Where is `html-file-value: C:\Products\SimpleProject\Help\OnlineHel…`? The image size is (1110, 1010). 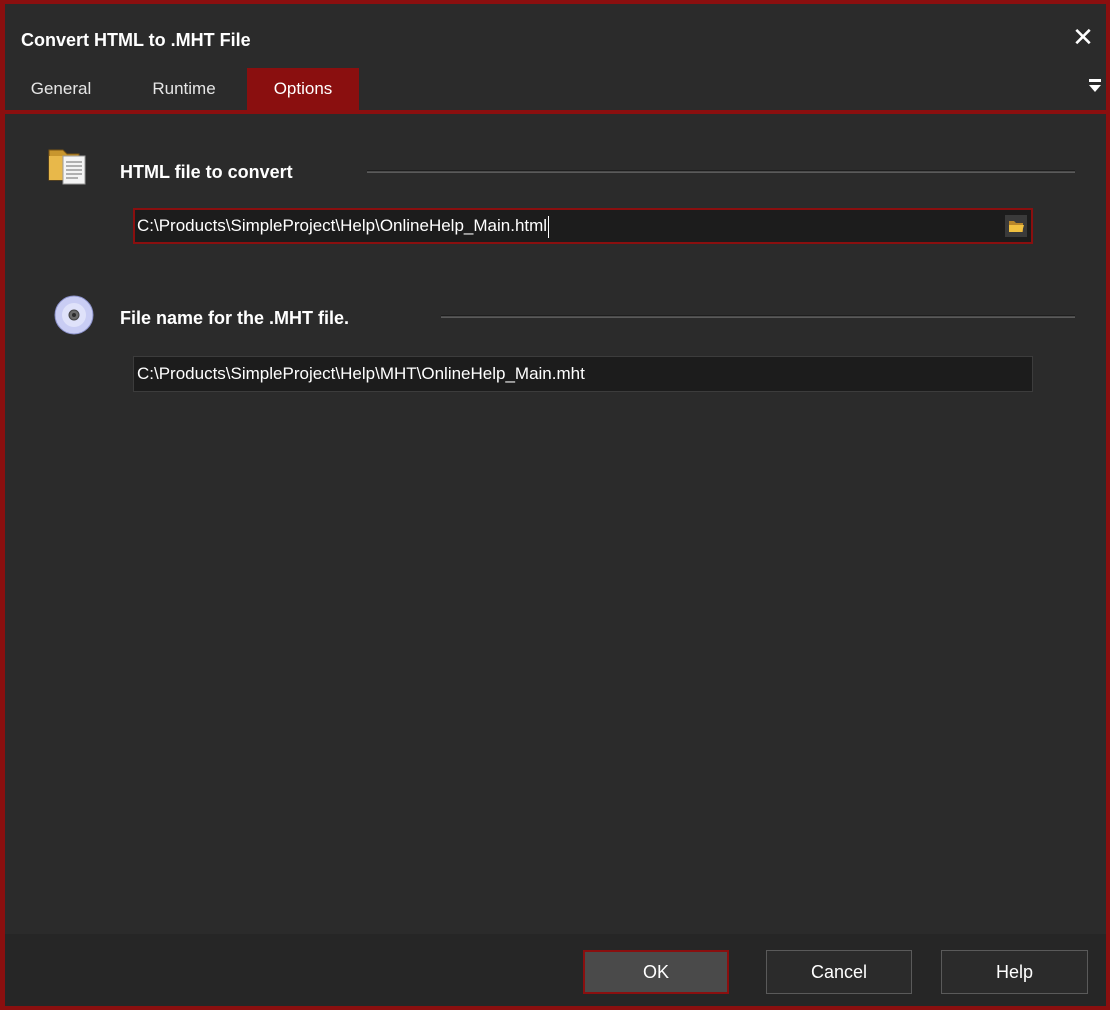 html-file-value: C:\Products\SimpleProject\Help\OnlineHel… is located at coordinates (342, 225).